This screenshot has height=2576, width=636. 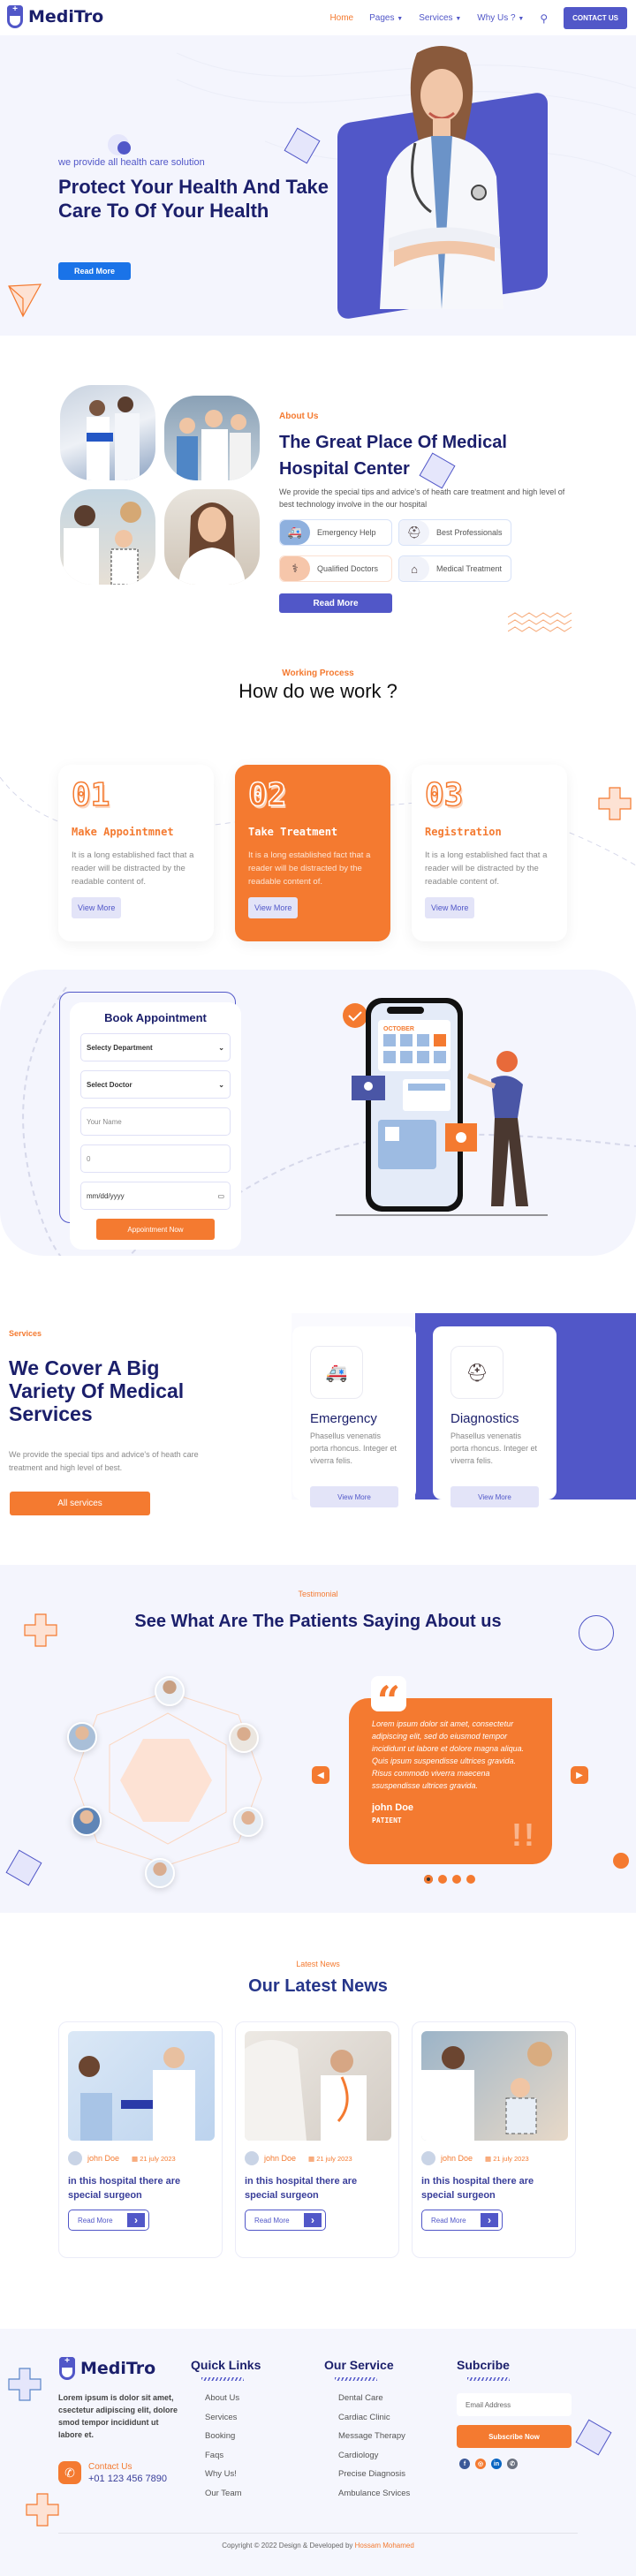 What do you see at coordinates (454, 568) in the screenshot?
I see `feature-medical-treatment: ⌂ Medical Treatment` at bounding box center [454, 568].